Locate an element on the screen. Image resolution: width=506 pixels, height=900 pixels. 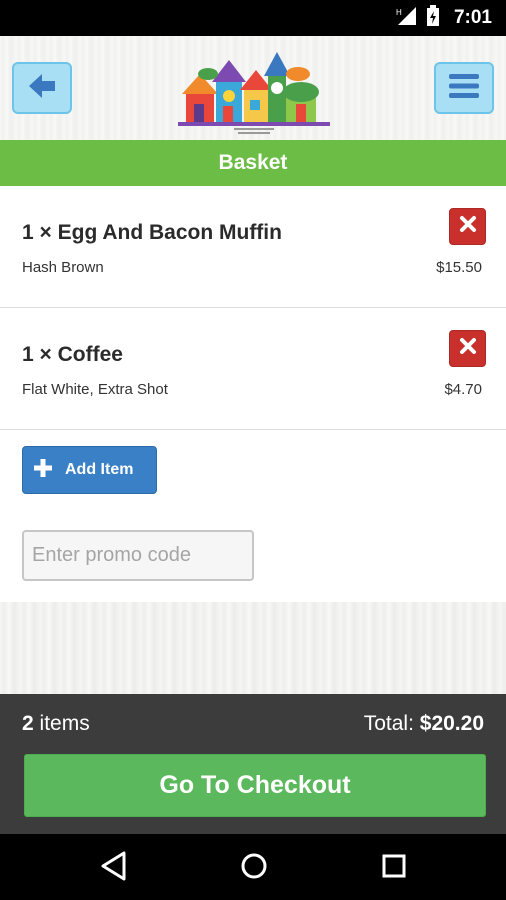
system-nav-bar is located at coordinates (253, 867).